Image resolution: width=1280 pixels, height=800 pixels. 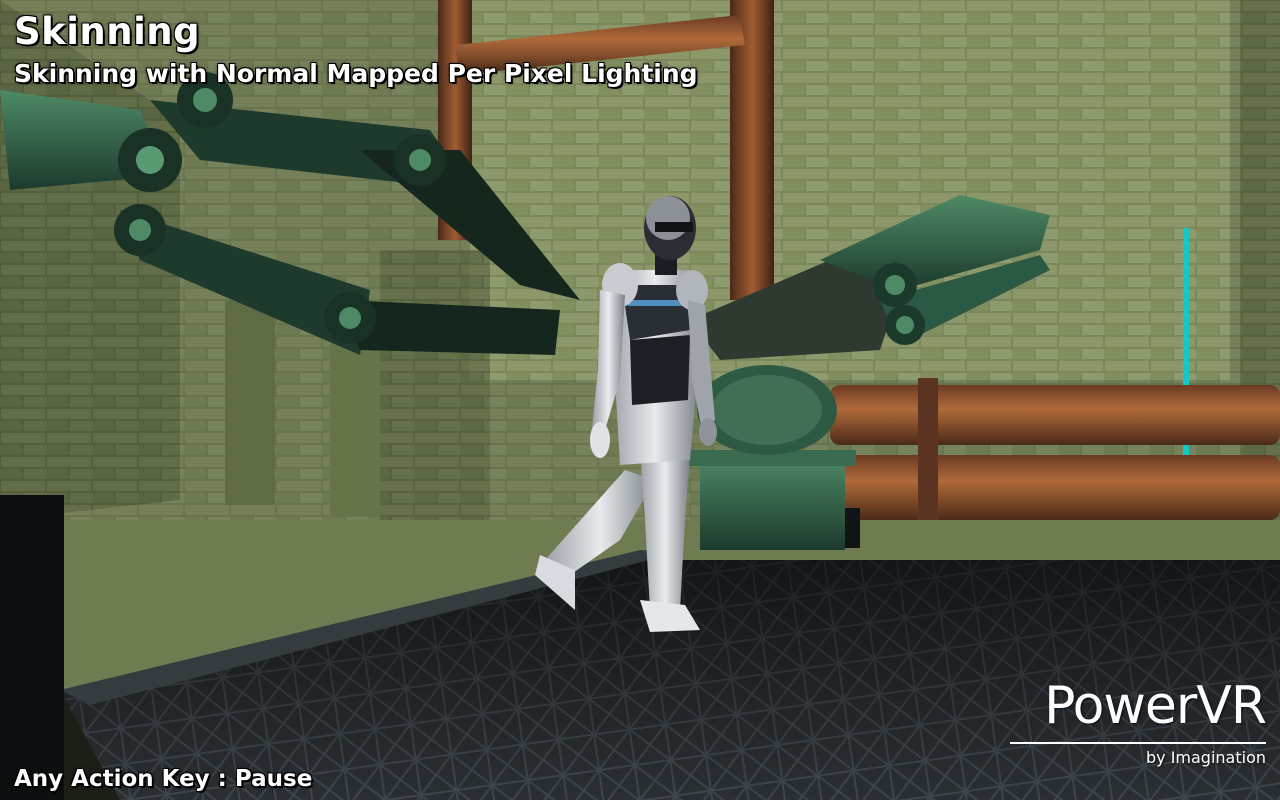 What do you see at coordinates (32, 647) in the screenshot?
I see `foreground-block` at bounding box center [32, 647].